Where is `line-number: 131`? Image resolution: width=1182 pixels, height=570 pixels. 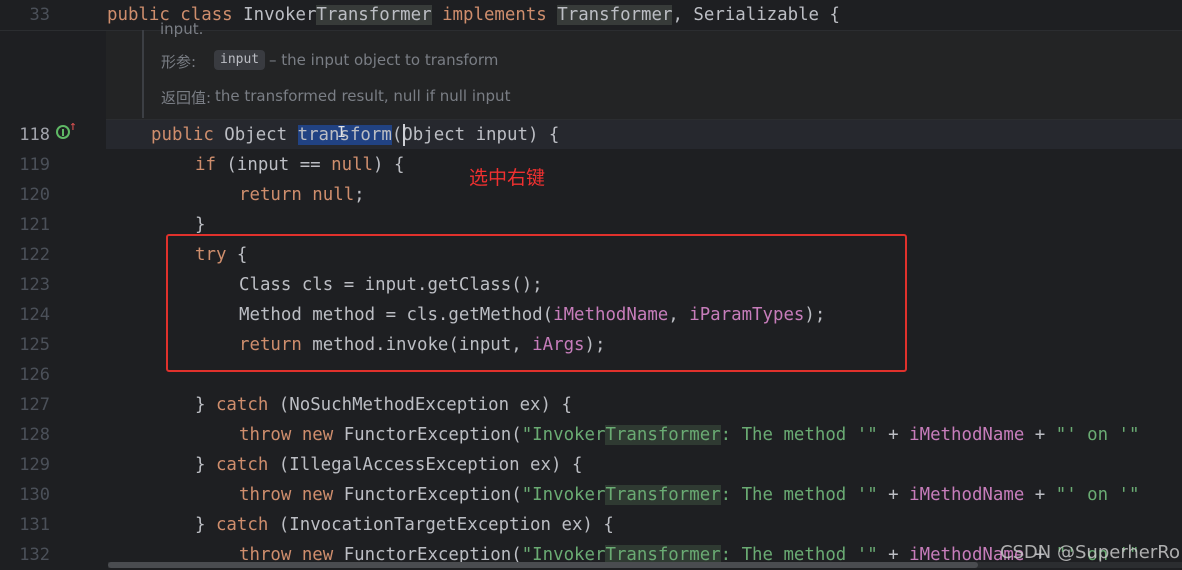
line-number: 131 is located at coordinates (34, 525).